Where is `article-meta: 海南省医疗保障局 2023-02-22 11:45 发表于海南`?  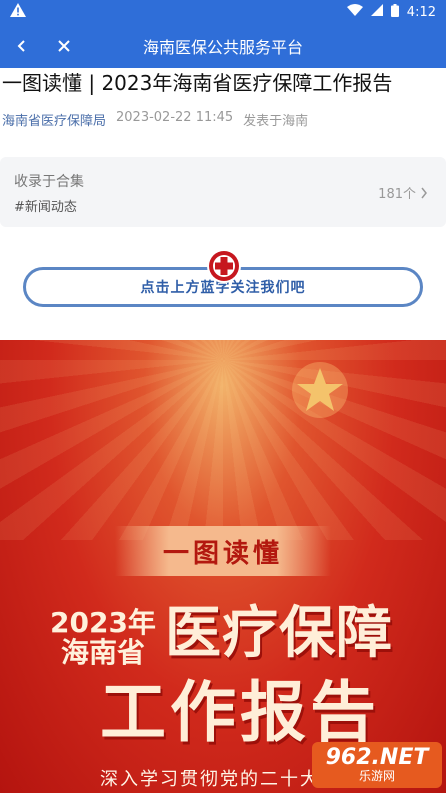
article-meta: 海南省医疗保障局 2023-02-22 11:45 发表于海南 is located at coordinates (155, 119).